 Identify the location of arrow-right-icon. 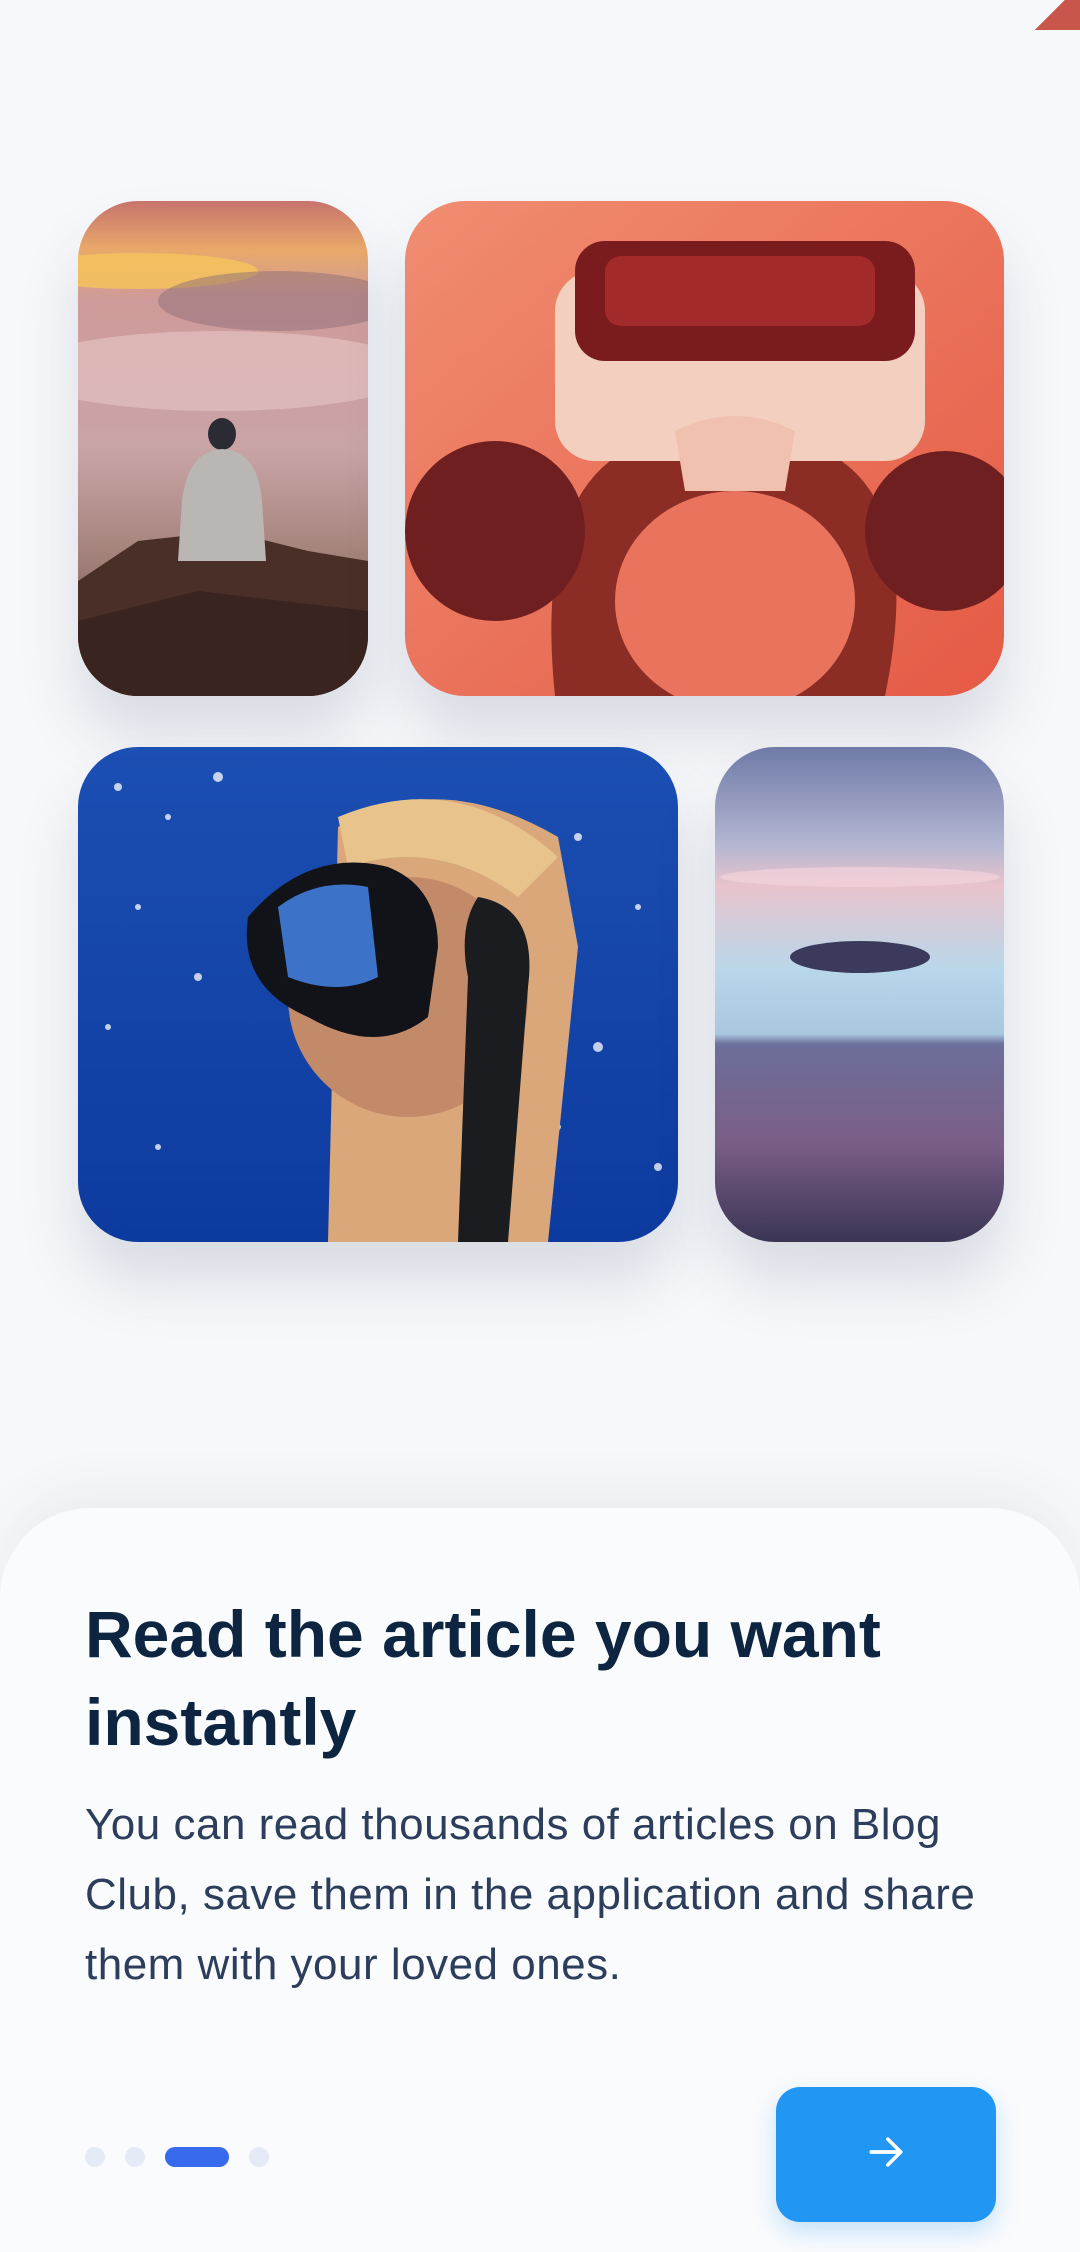
(886, 2154).